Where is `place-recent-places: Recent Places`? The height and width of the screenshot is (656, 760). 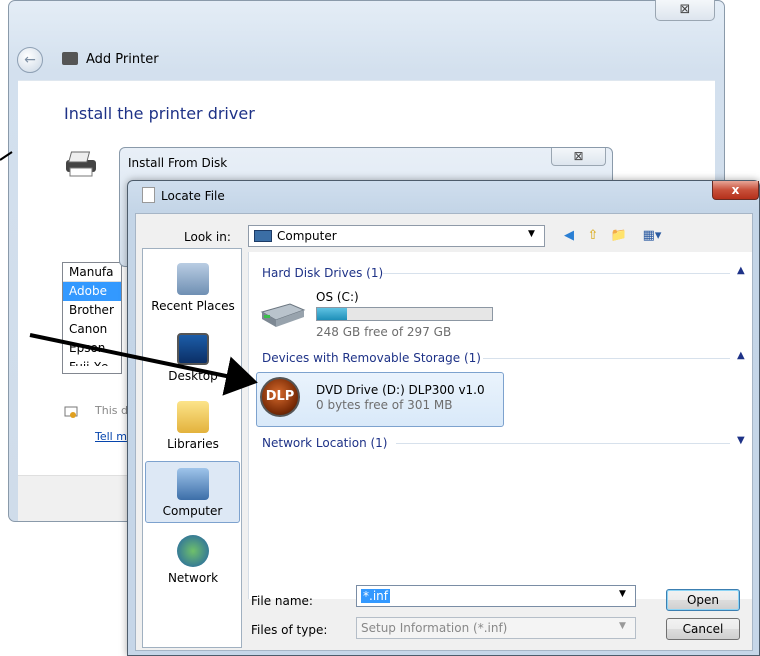
place-recent-places: Recent Places is located at coordinates (193, 289).